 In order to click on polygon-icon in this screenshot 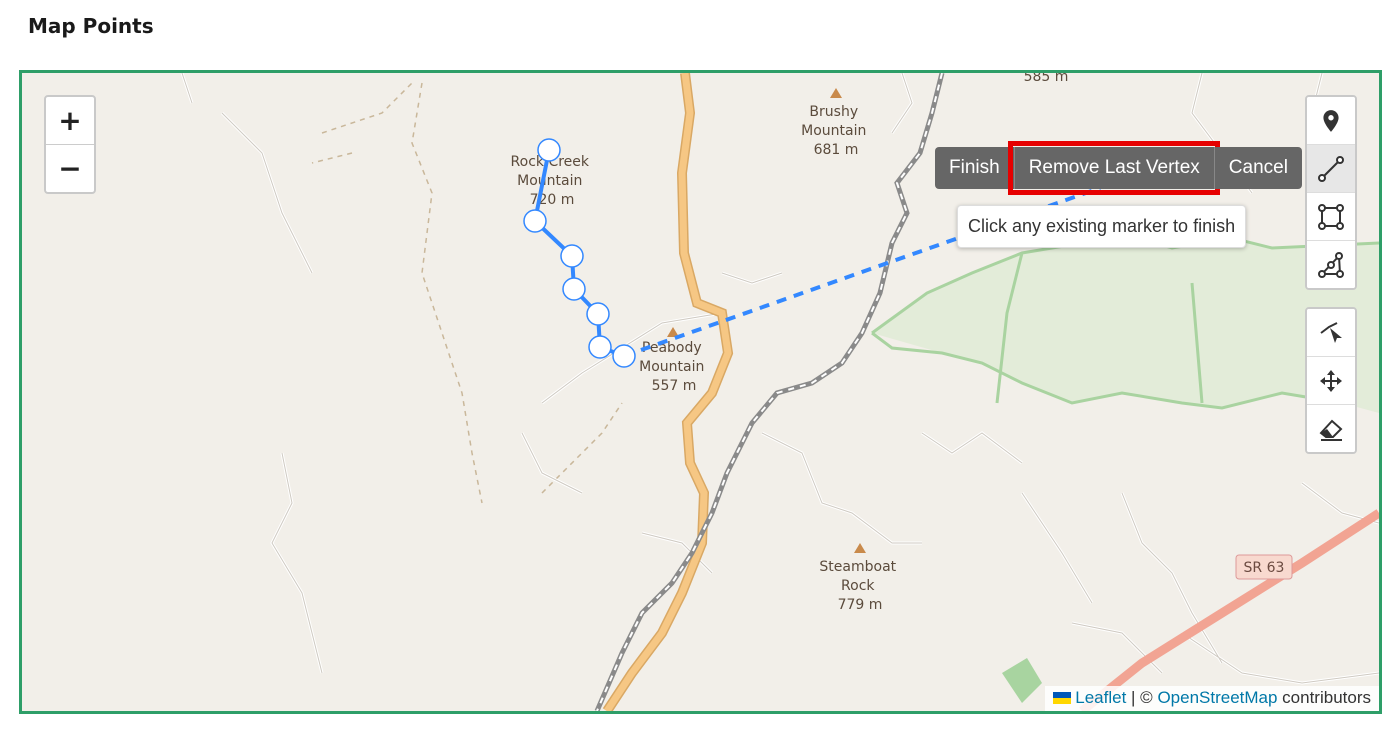, I will do `click(1331, 264)`.